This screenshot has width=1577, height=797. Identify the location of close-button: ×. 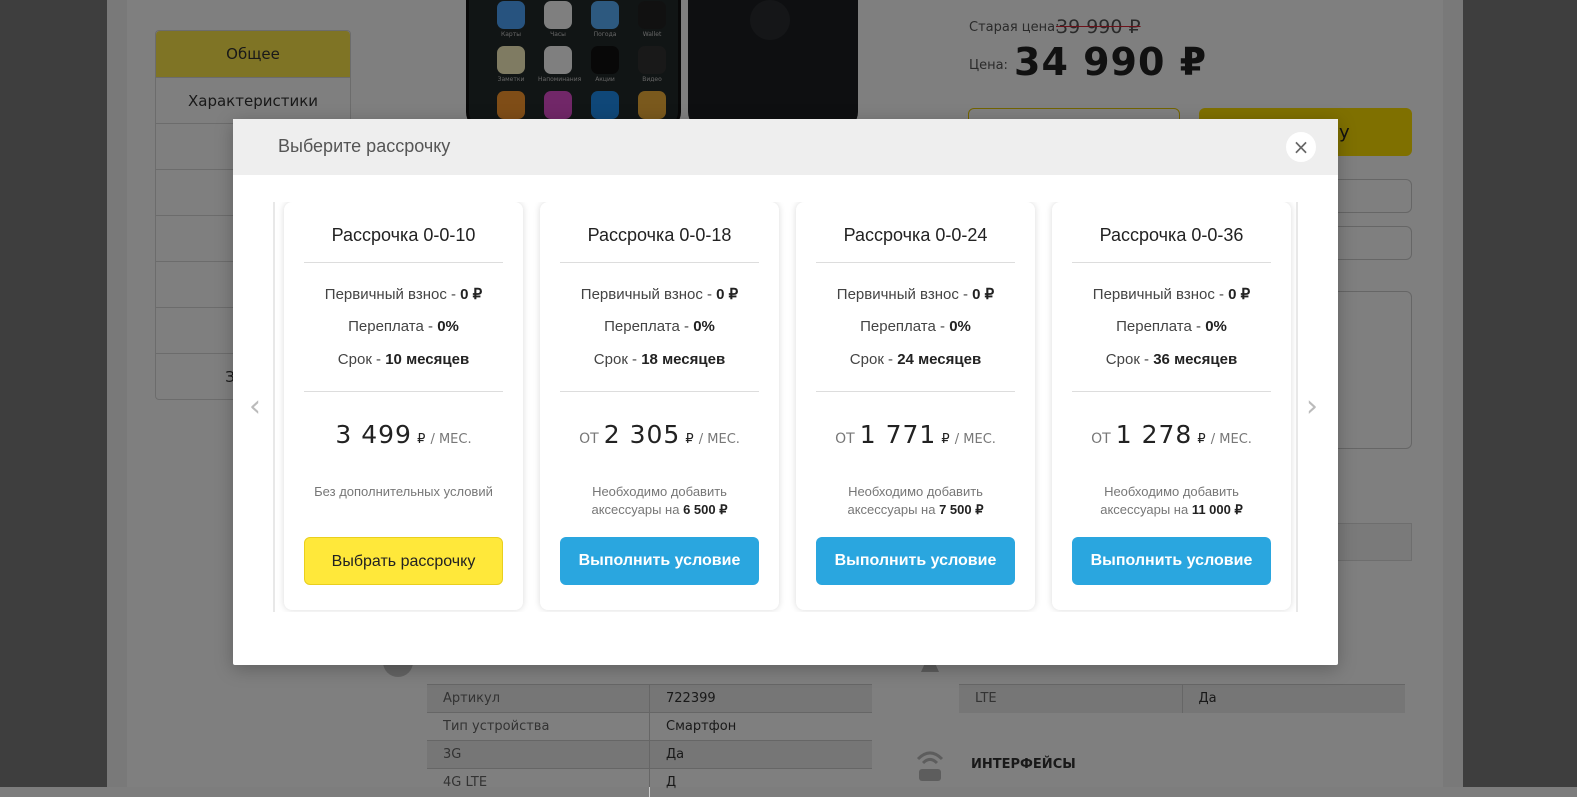
(1301, 147).